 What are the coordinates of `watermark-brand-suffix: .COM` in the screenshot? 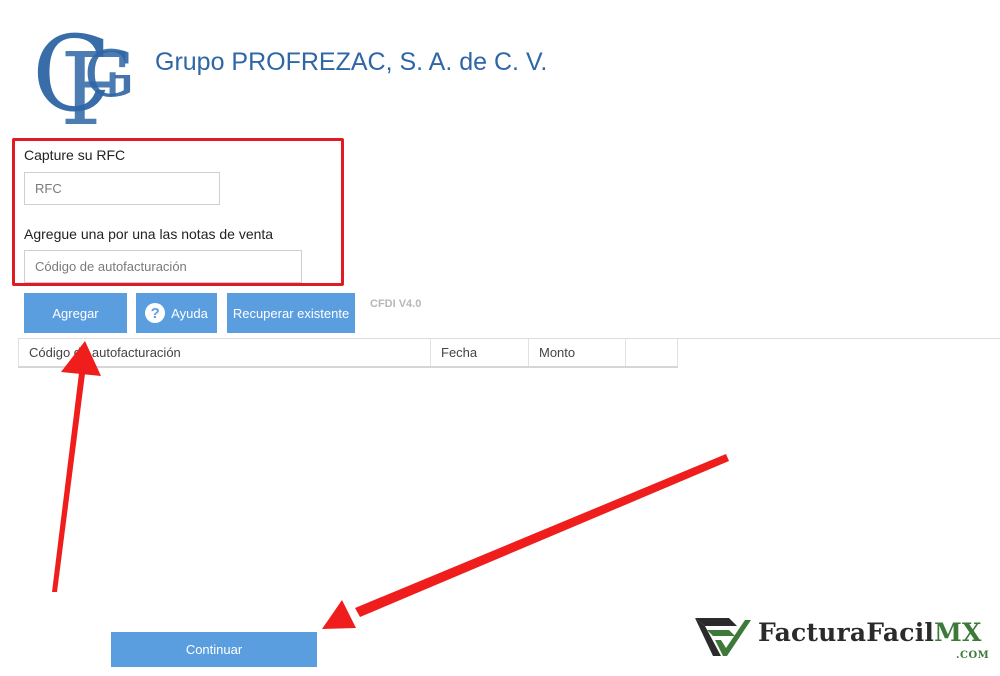 It's located at (973, 655).